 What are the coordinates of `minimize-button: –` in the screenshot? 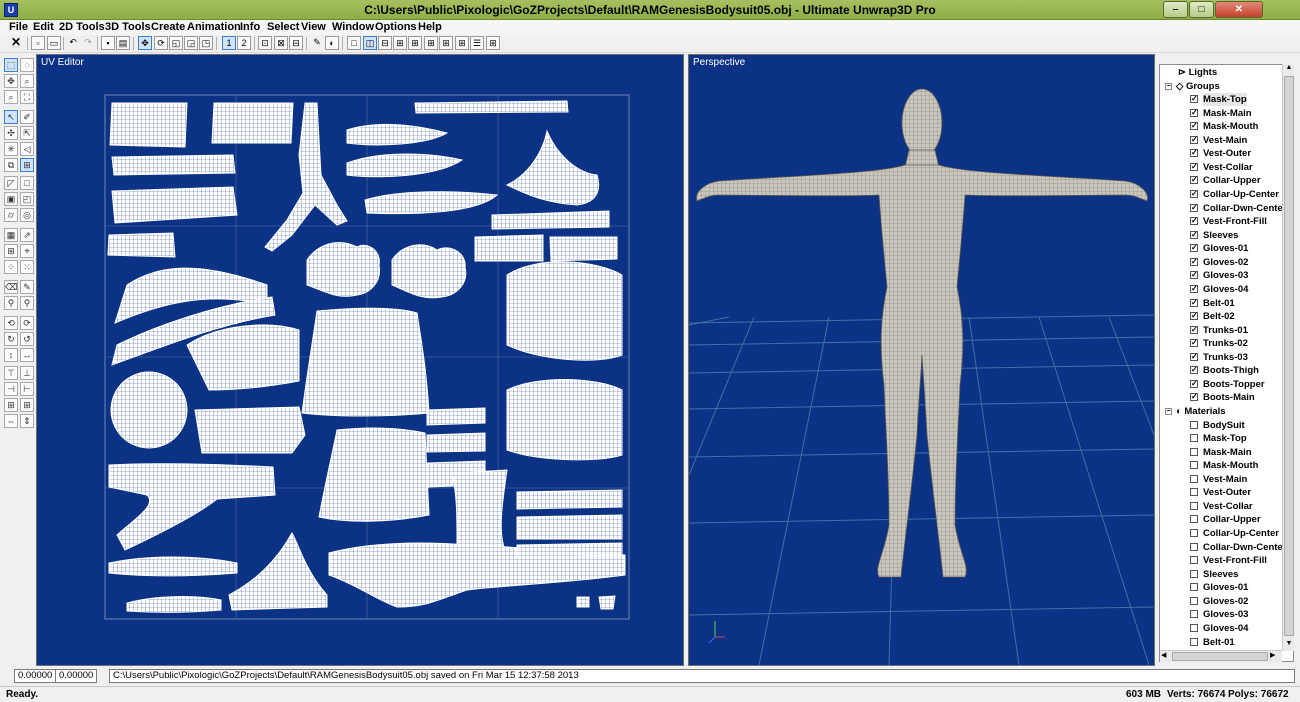 It's located at (1175, 9).